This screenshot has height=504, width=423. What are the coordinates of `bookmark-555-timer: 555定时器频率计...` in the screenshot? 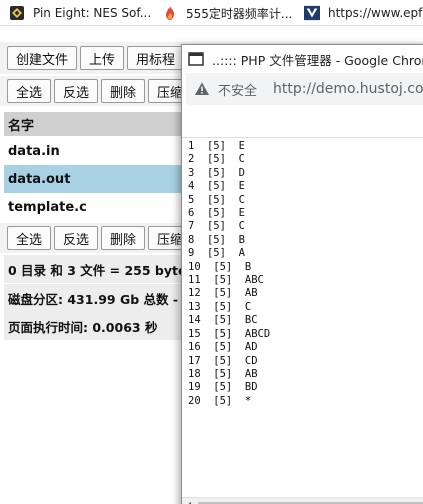 It's located at (227, 12).